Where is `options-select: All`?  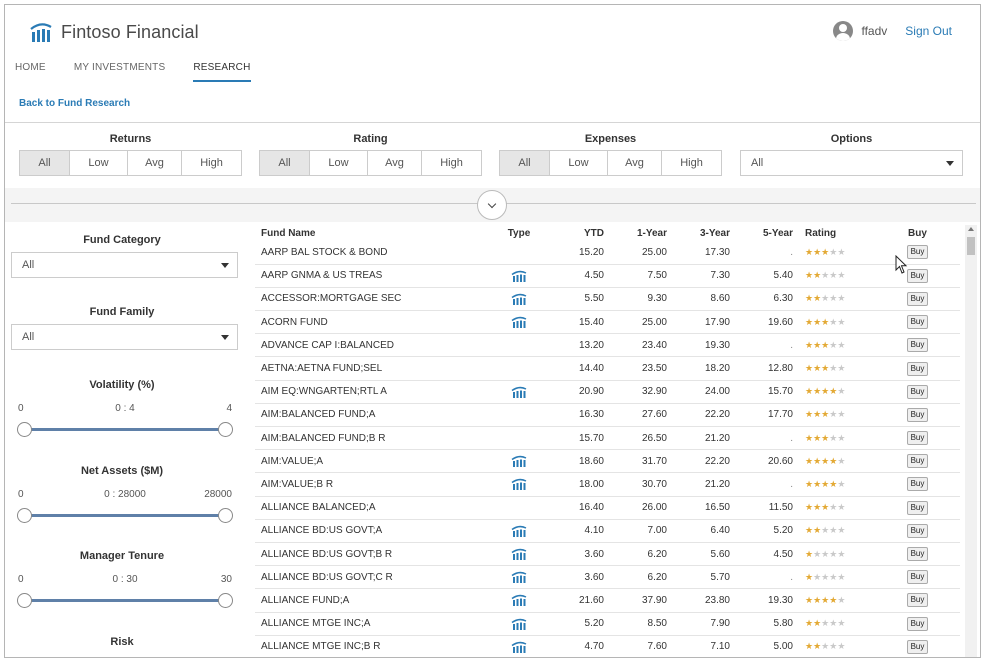
options-select: All is located at coordinates (851, 163).